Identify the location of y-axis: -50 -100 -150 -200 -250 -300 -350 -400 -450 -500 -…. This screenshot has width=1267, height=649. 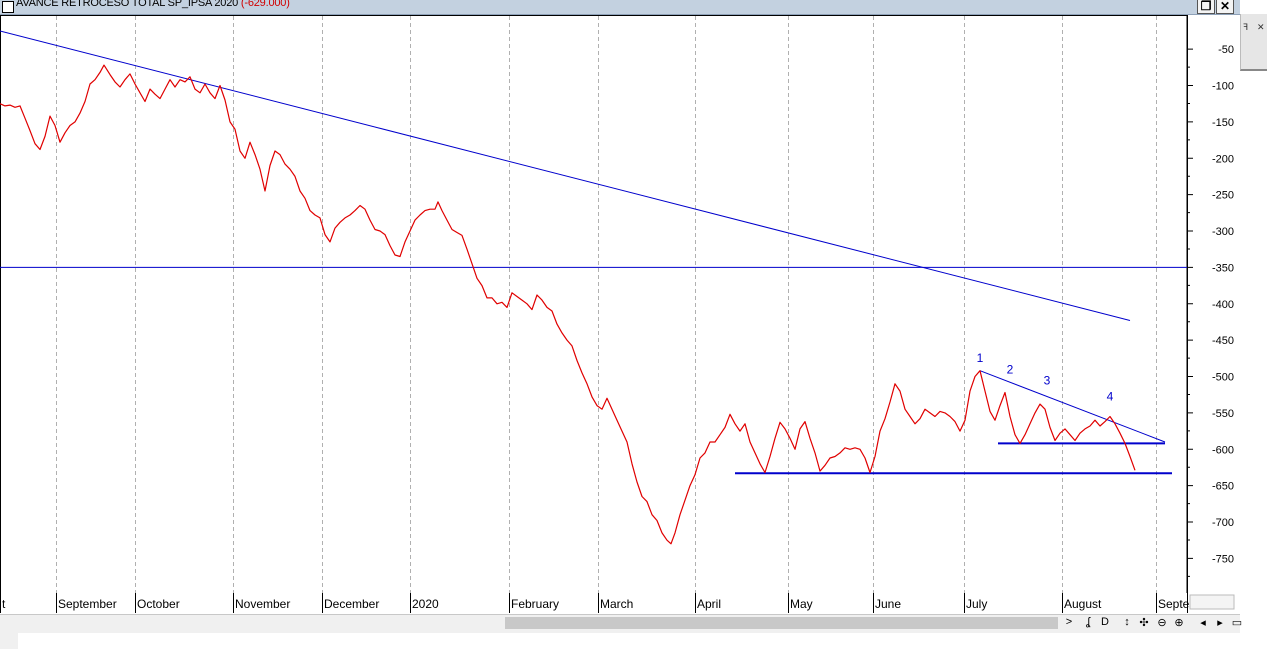
(1210, 310).